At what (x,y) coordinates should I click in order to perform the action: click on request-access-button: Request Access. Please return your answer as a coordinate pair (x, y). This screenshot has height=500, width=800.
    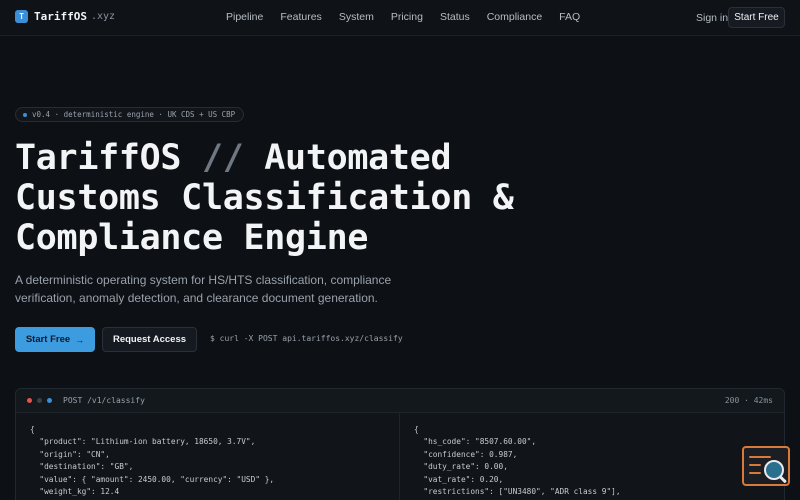
    Looking at the image, I should click on (149, 339).